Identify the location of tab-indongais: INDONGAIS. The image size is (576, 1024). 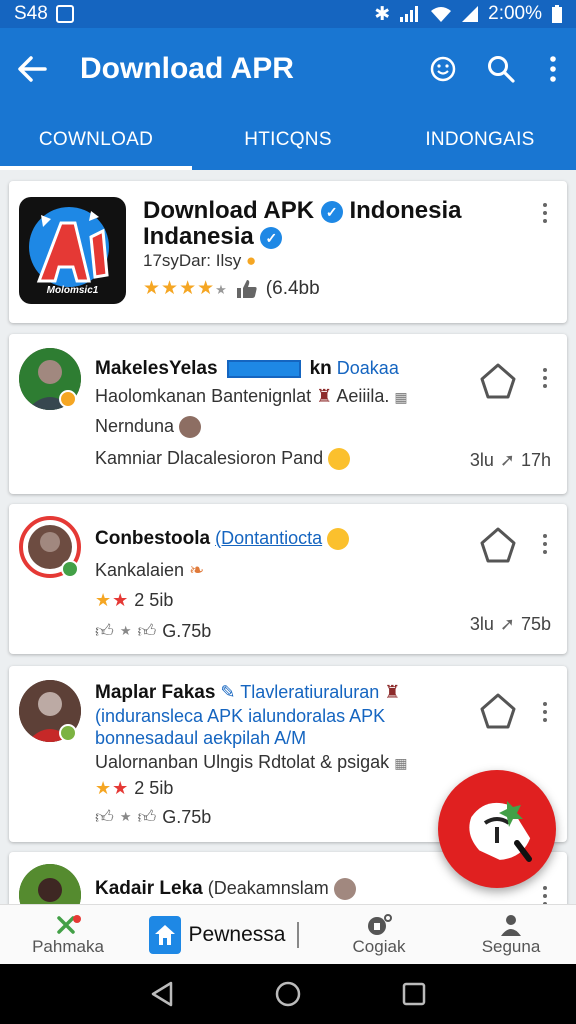
(480, 140).